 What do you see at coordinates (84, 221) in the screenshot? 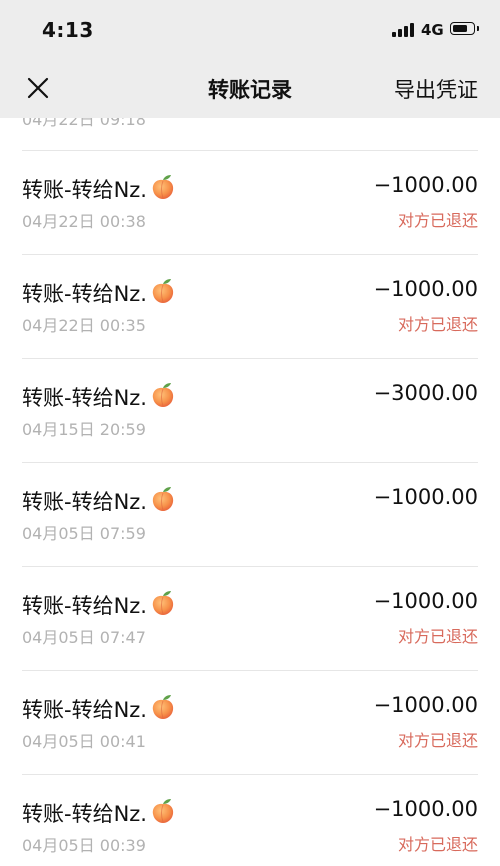
I see `record-date: 04月22日 00:38` at bounding box center [84, 221].